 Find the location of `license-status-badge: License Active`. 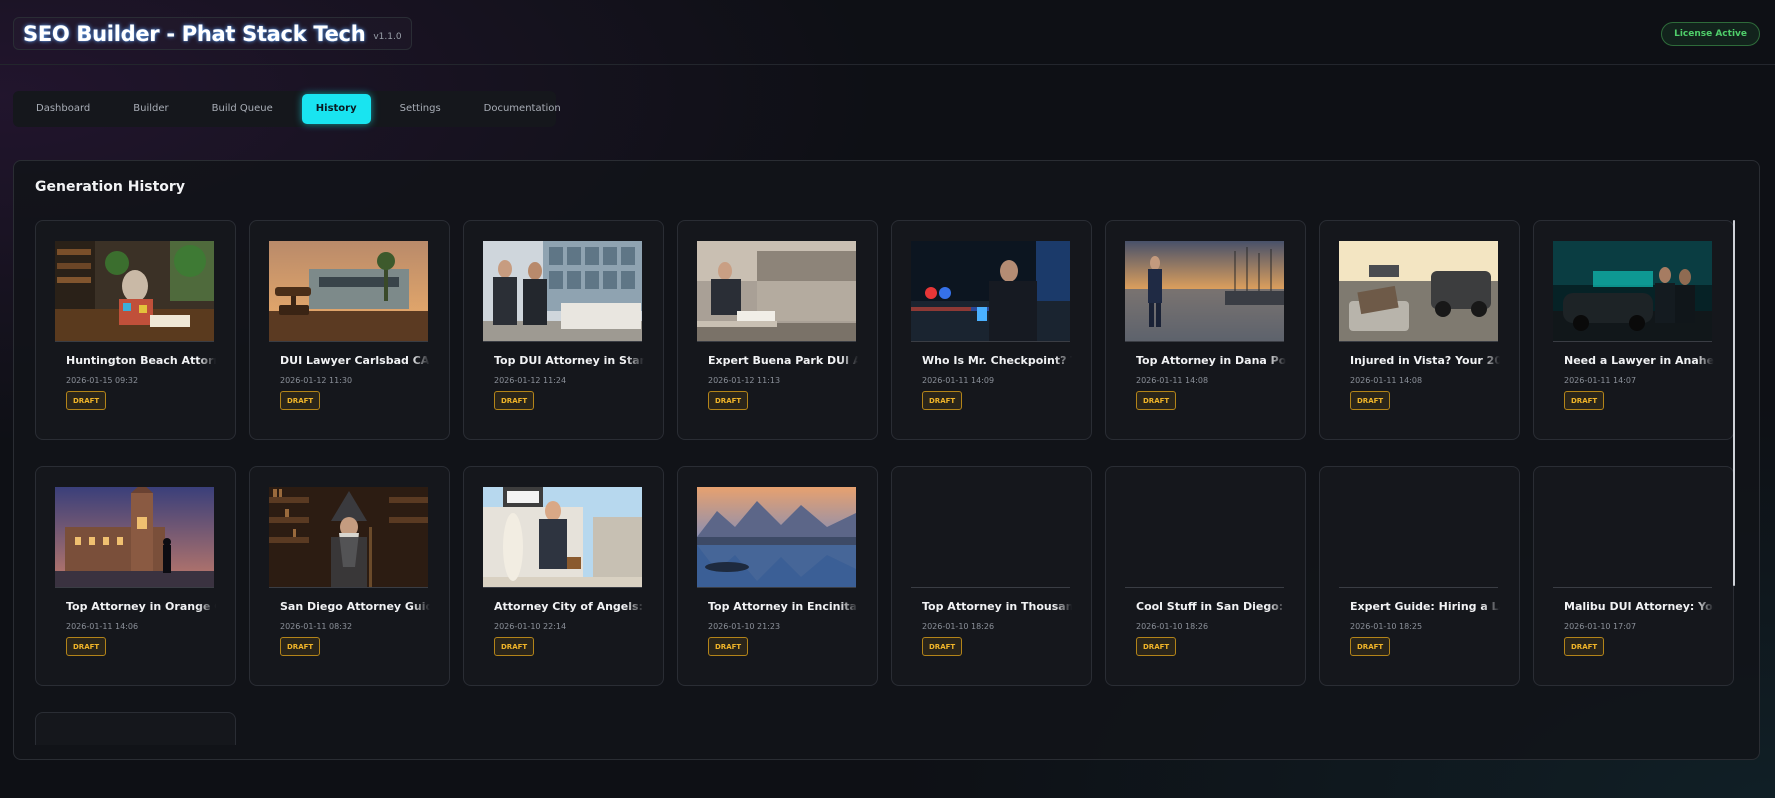

license-status-badge: License Active is located at coordinates (1710, 34).